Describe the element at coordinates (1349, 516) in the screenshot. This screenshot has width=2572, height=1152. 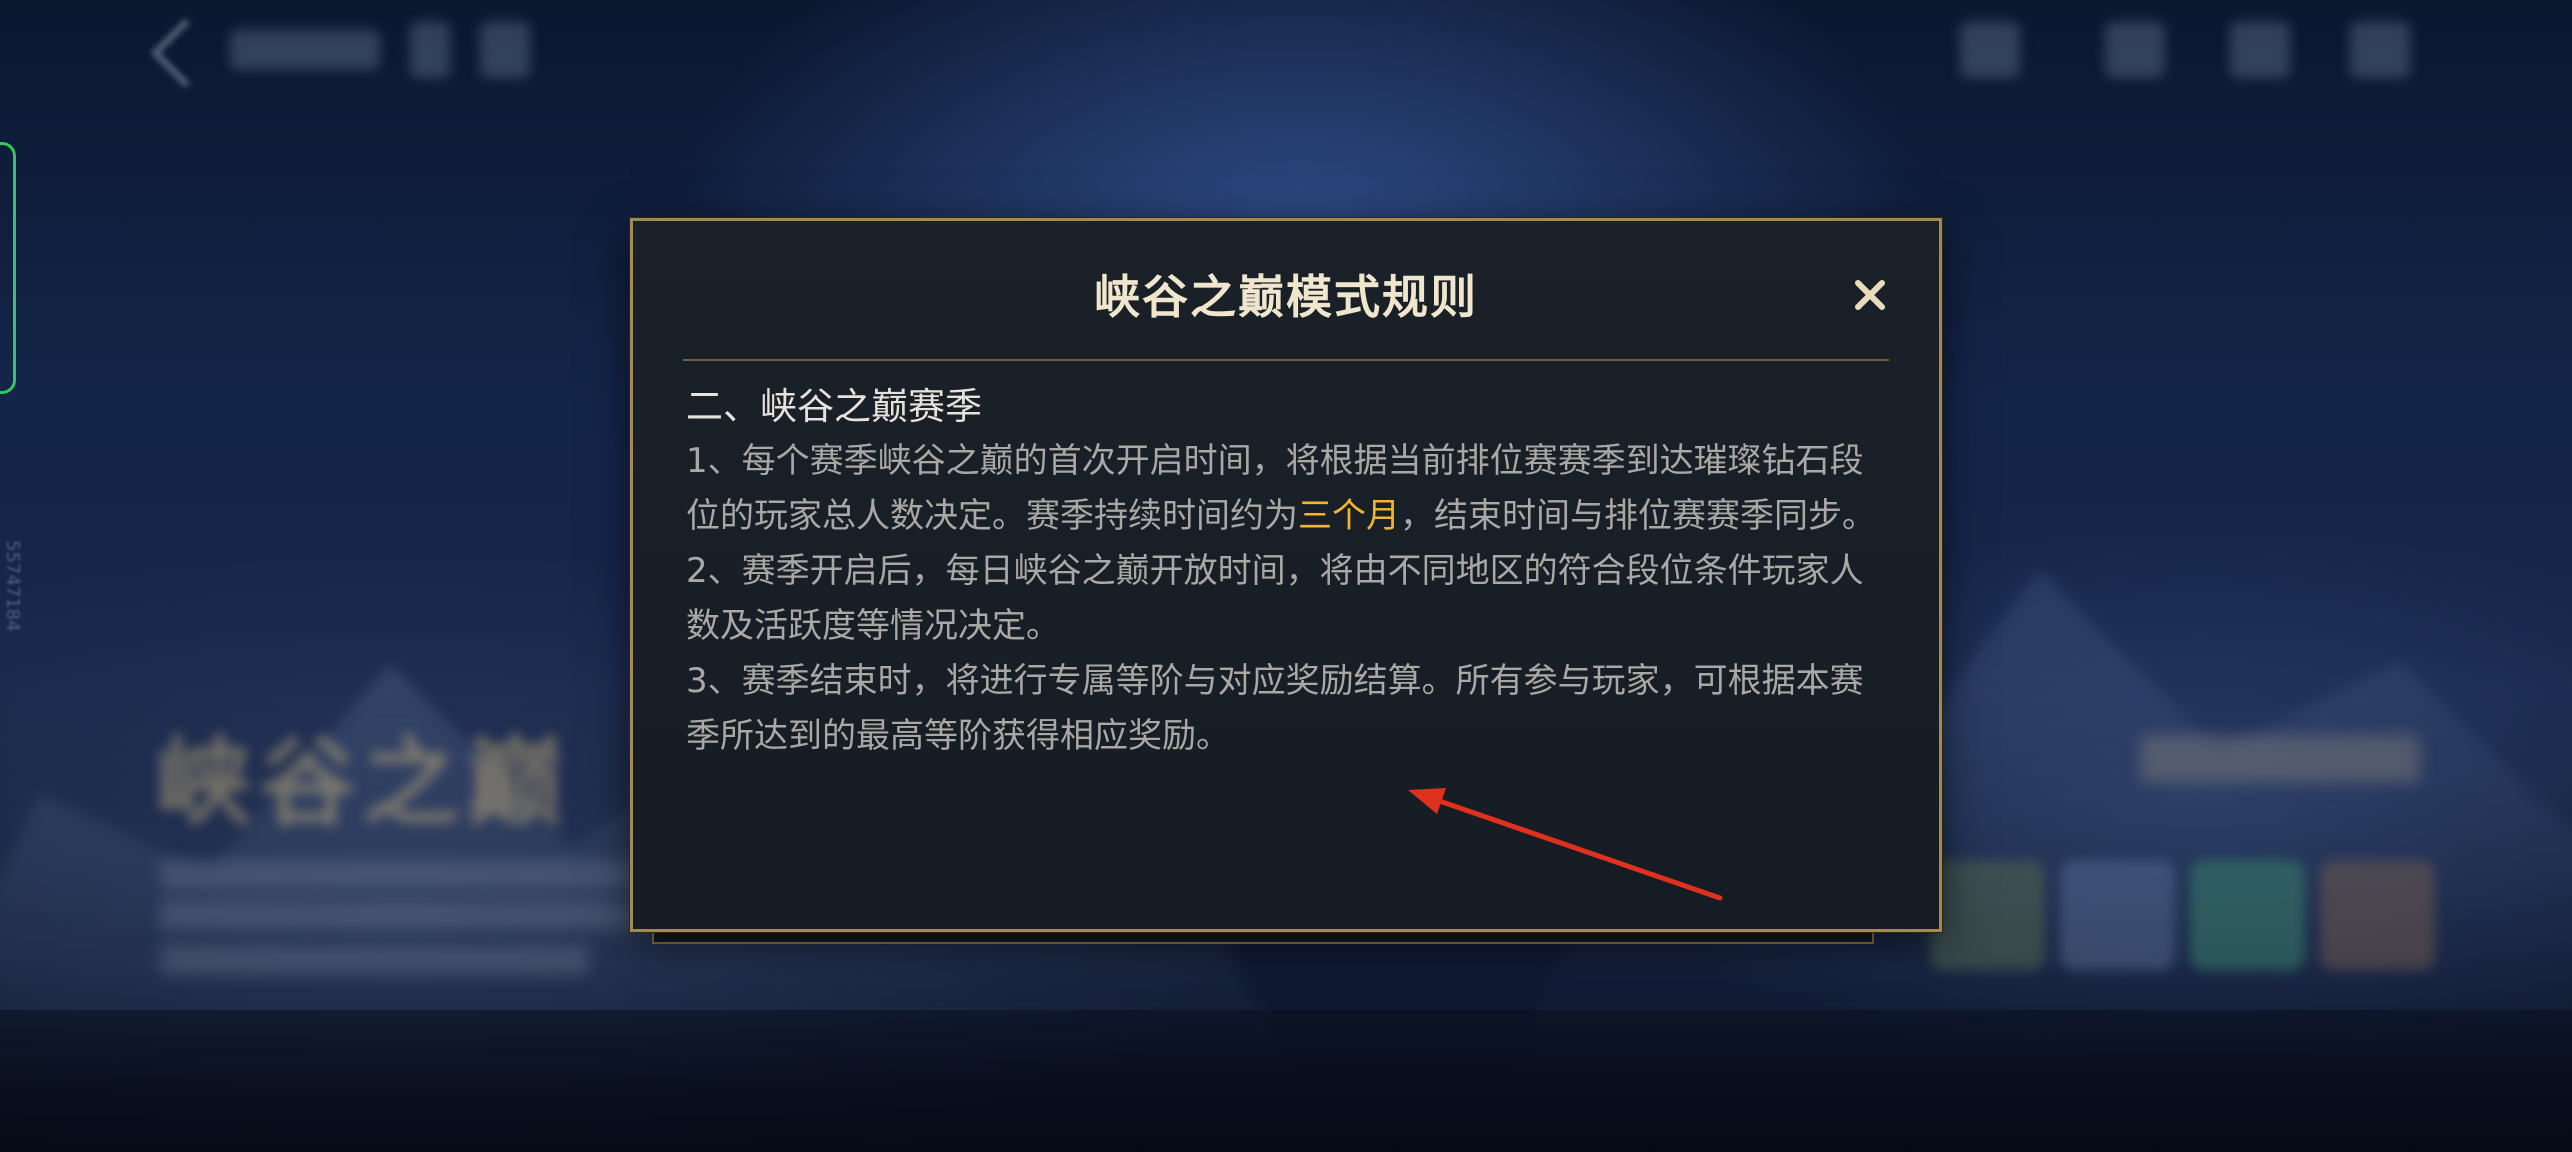
I see `rule-1-highlight: 三个月` at that location.